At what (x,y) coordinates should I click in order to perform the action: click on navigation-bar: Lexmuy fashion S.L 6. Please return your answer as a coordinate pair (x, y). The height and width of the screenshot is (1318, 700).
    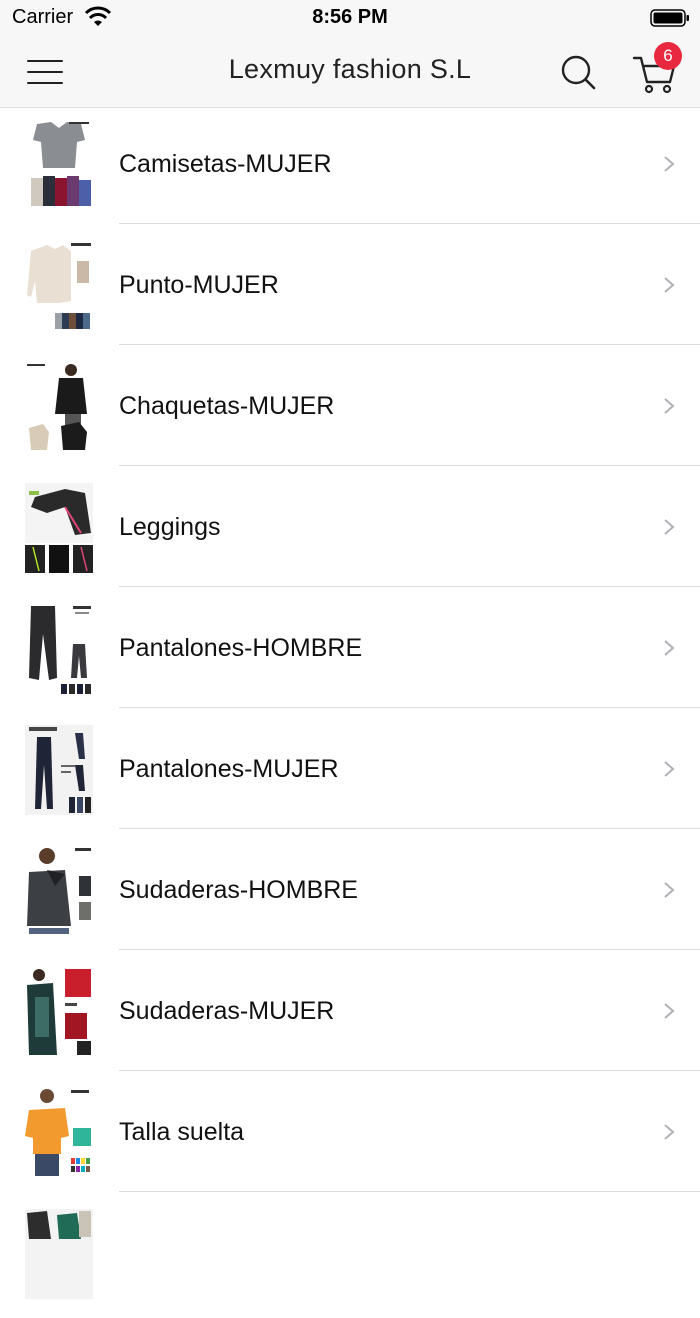
    Looking at the image, I should click on (350, 72).